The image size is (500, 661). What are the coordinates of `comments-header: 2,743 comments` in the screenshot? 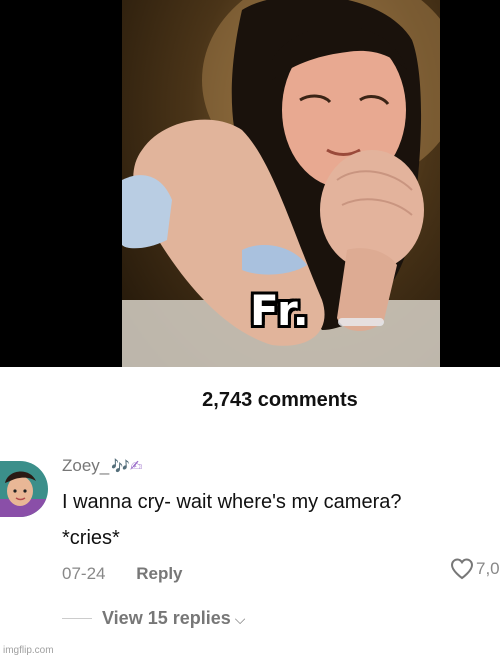 It's located at (250, 400).